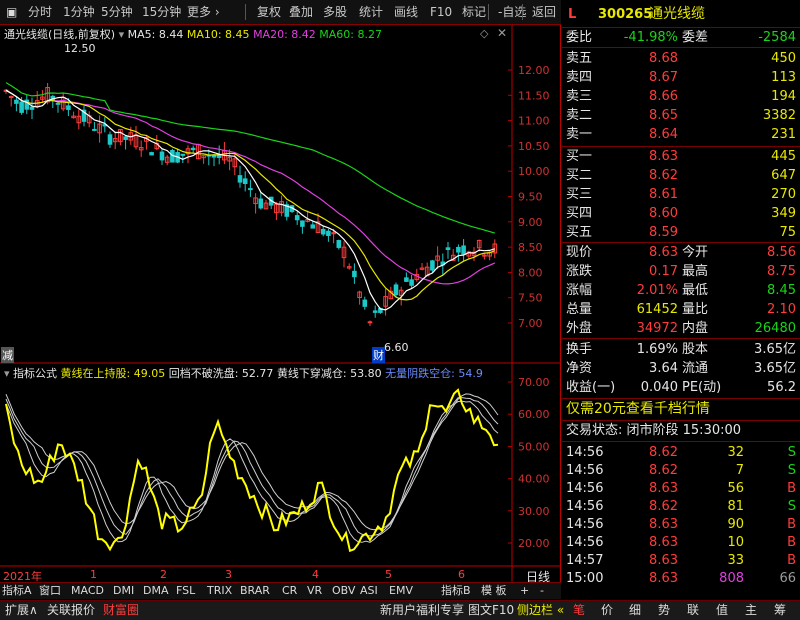  Describe the element at coordinates (579, 115) in the screenshot. I see `ask-label: 卖二` at that location.